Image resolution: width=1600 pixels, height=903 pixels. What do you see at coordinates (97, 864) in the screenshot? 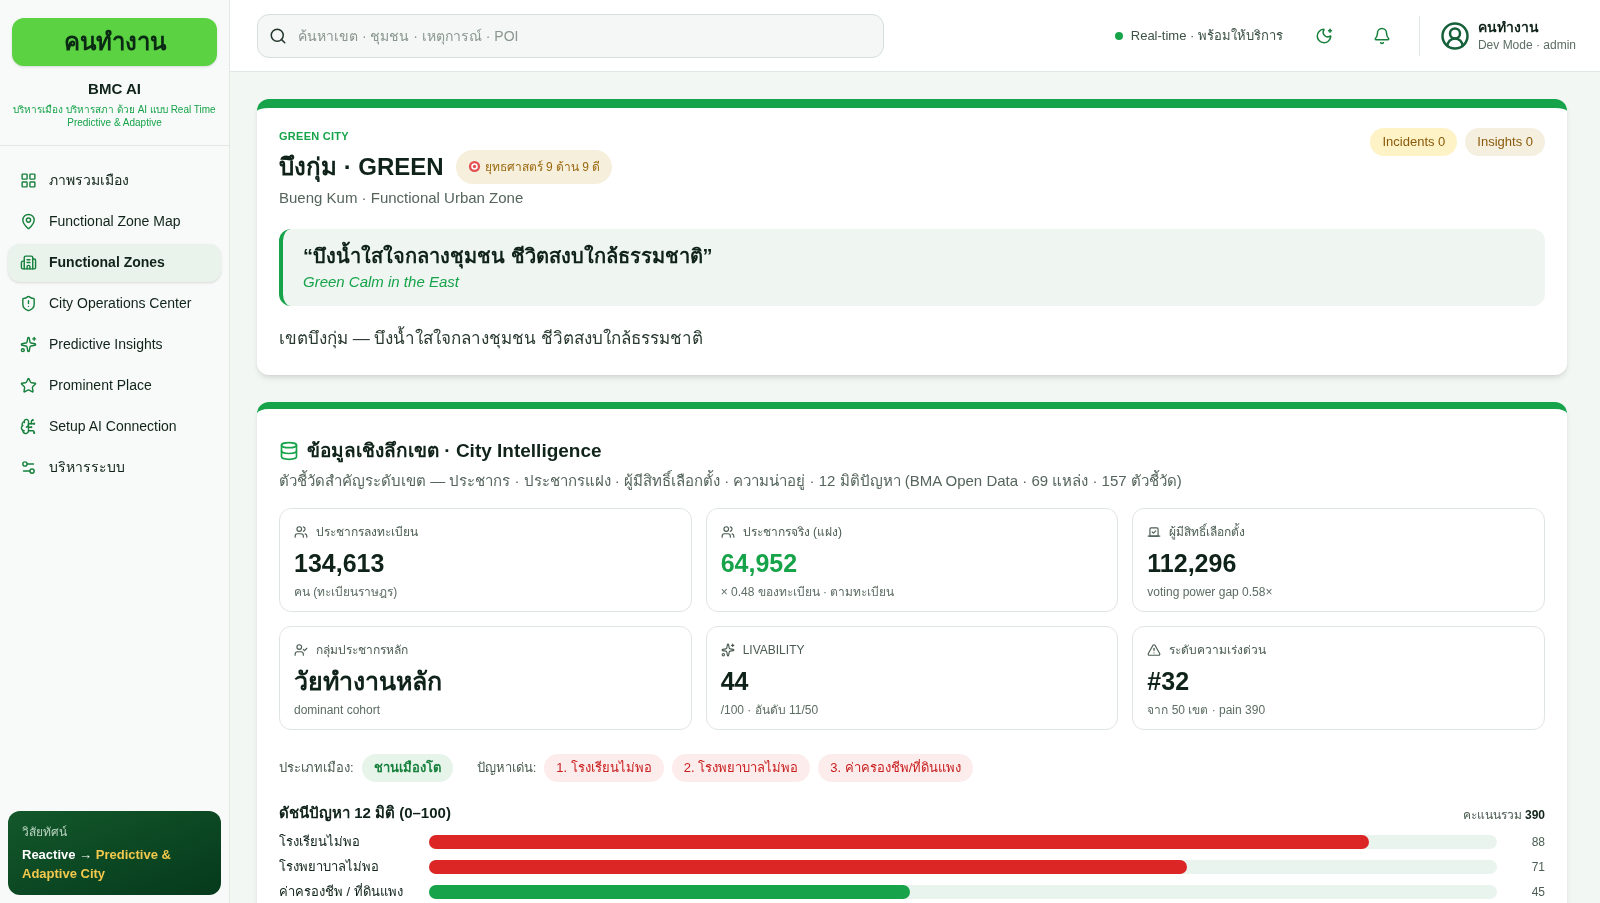
I see `vision-text: Reactive → Predictive & Adaptive City` at bounding box center [97, 864].